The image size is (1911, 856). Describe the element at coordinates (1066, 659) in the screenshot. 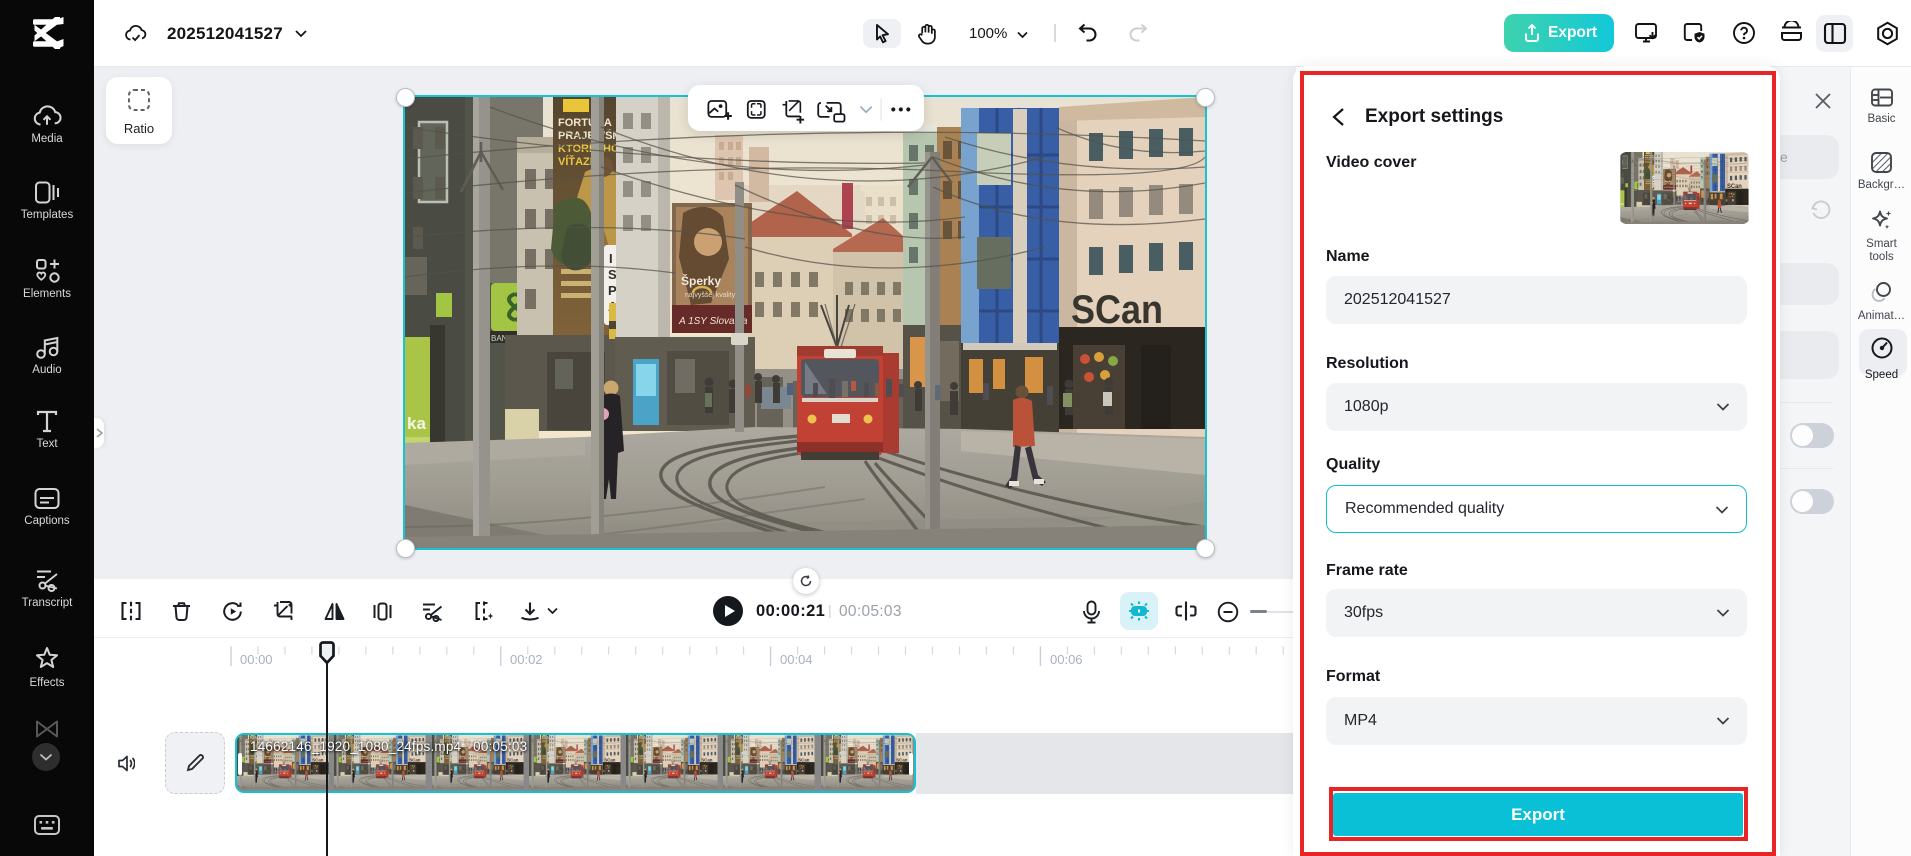

I see `svg-text: 00:06` at that location.